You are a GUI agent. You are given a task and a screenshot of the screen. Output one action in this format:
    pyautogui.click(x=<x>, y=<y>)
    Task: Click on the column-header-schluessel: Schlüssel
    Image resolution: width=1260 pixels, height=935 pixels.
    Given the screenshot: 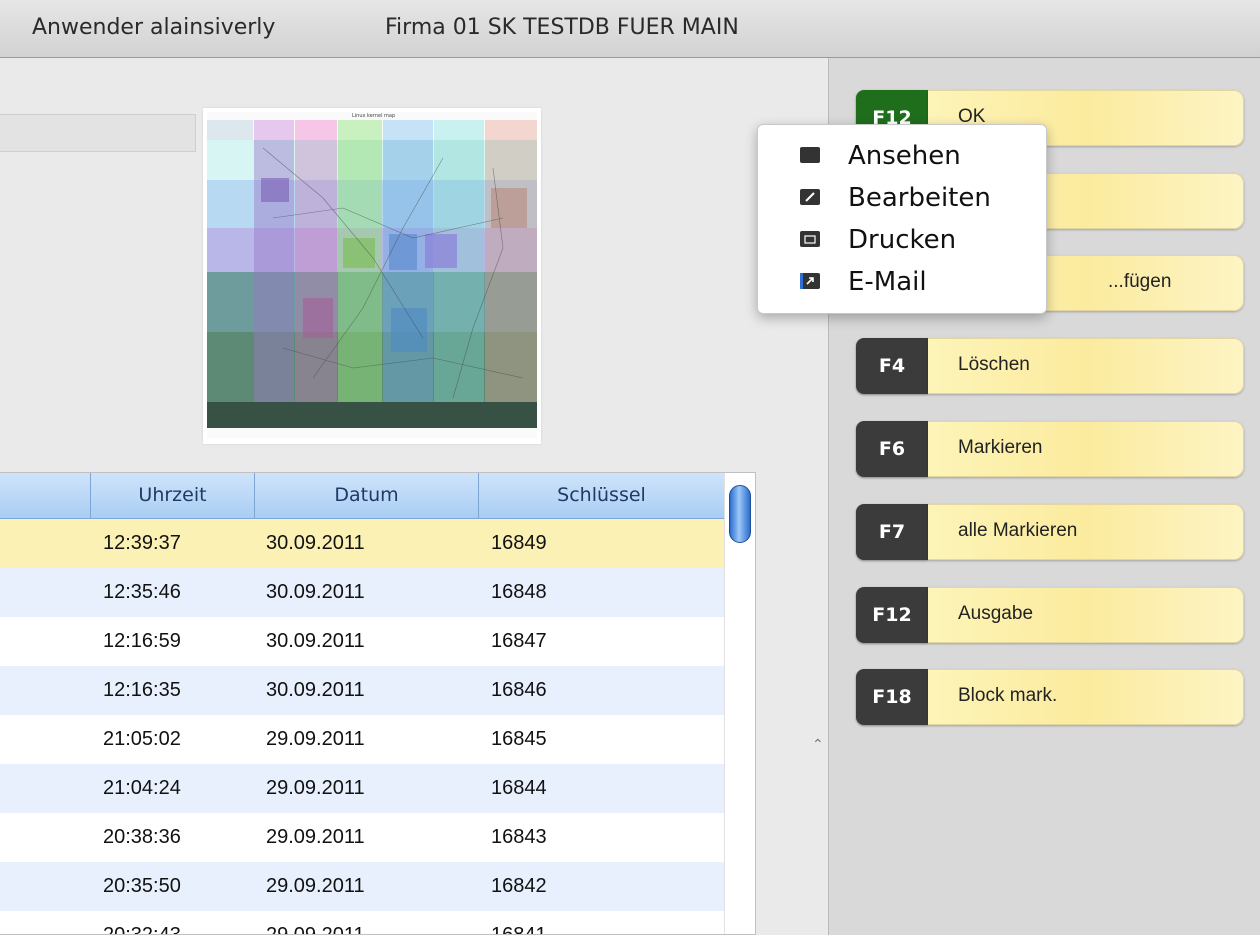 What is the action you would take?
    pyautogui.click(x=601, y=495)
    